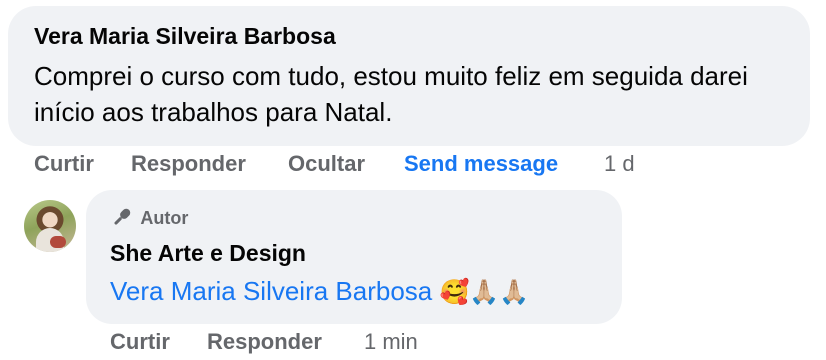 The width and height of the screenshot is (826, 360). I want to click on author-badge: Autor, so click(148, 217).